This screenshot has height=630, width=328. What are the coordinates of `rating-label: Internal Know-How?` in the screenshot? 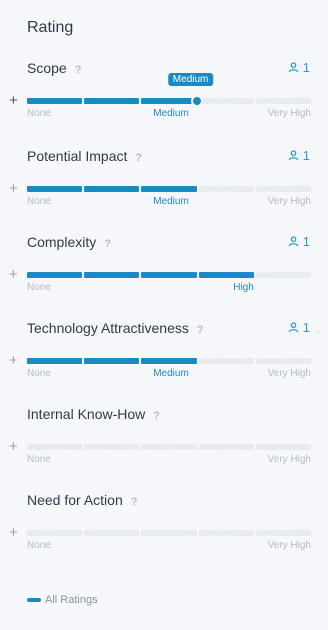 It's located at (93, 414).